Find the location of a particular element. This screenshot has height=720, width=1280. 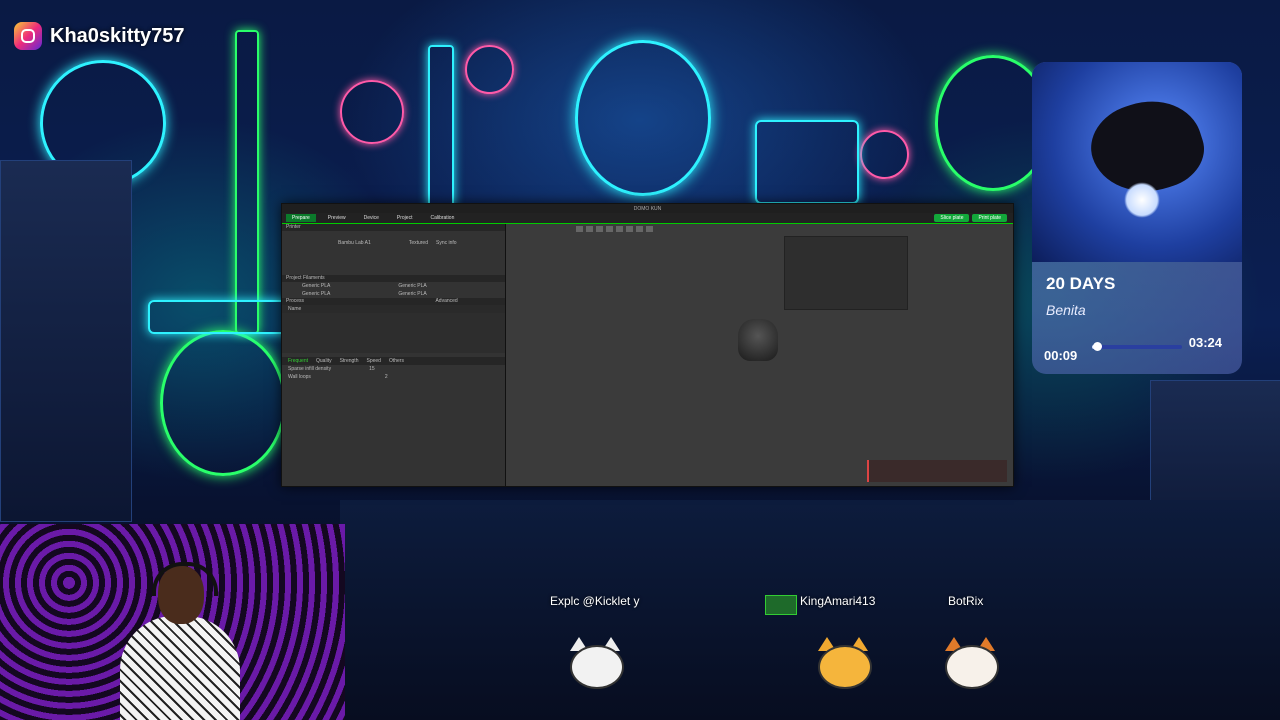

process-tab-strength: Strength is located at coordinates (349, 361).